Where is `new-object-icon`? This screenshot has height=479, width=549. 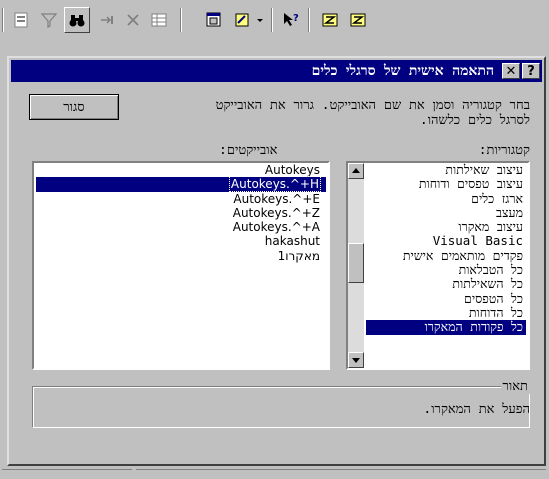 new-object-icon is located at coordinates (242, 20).